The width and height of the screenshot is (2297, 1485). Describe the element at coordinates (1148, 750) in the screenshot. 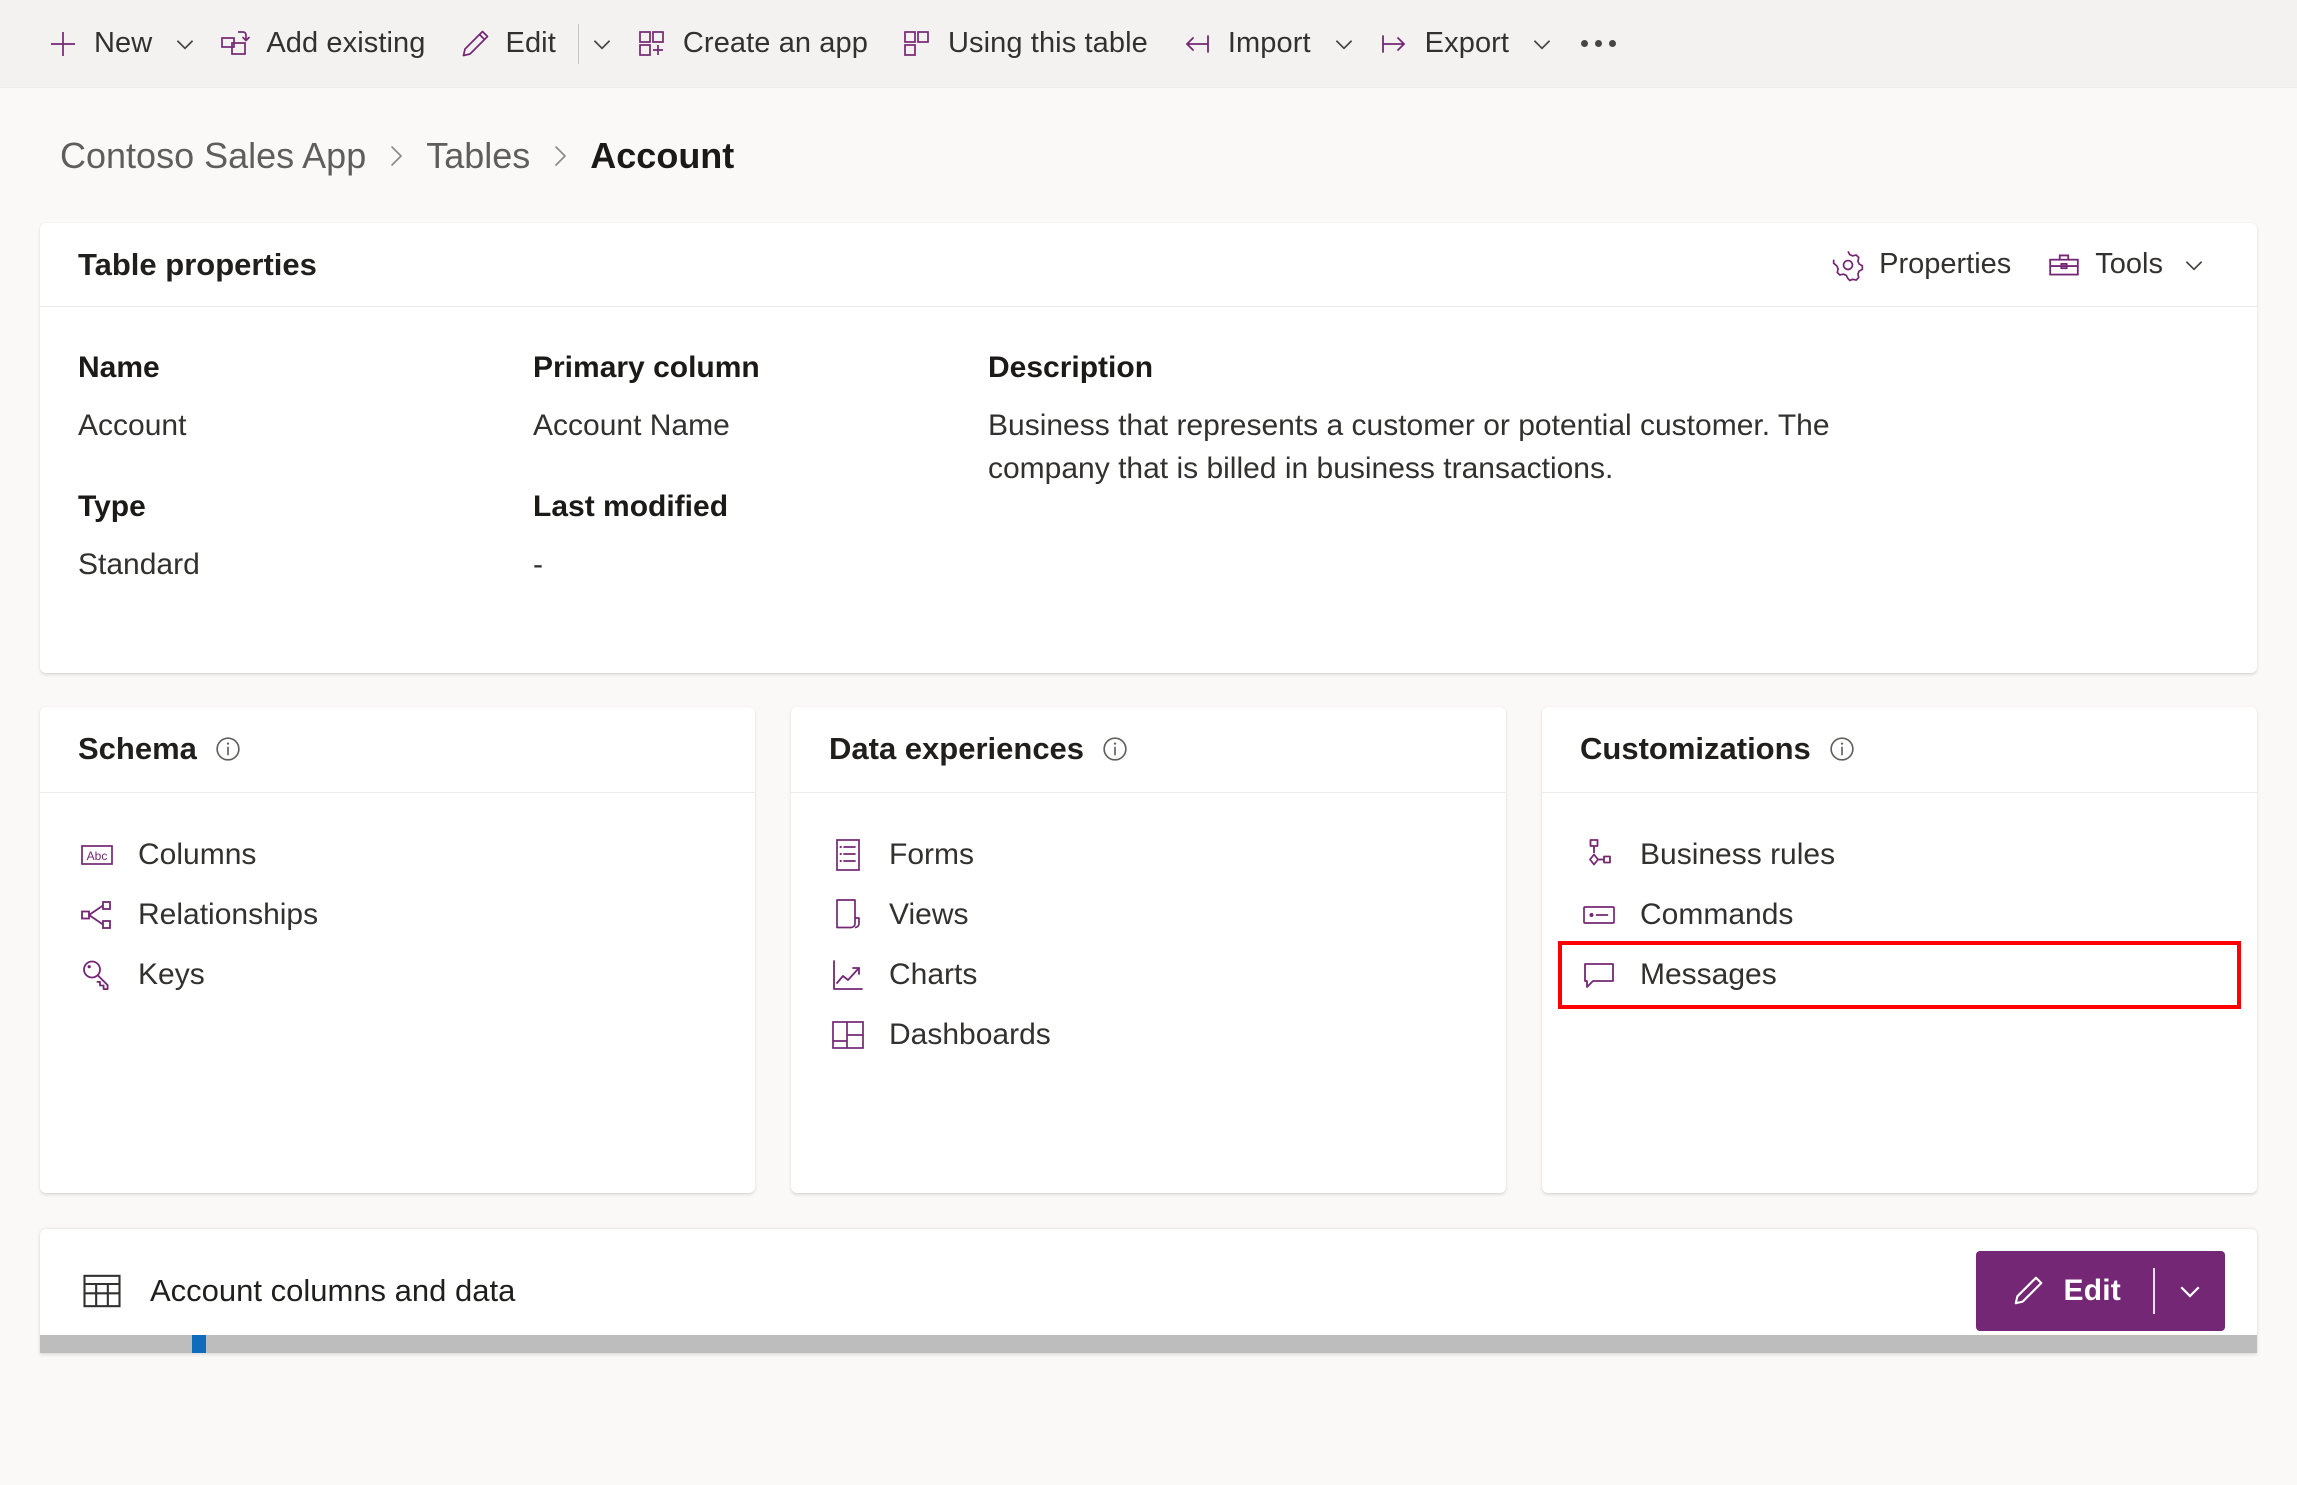

I see `data-experiences-card-header: Data experiences` at that location.